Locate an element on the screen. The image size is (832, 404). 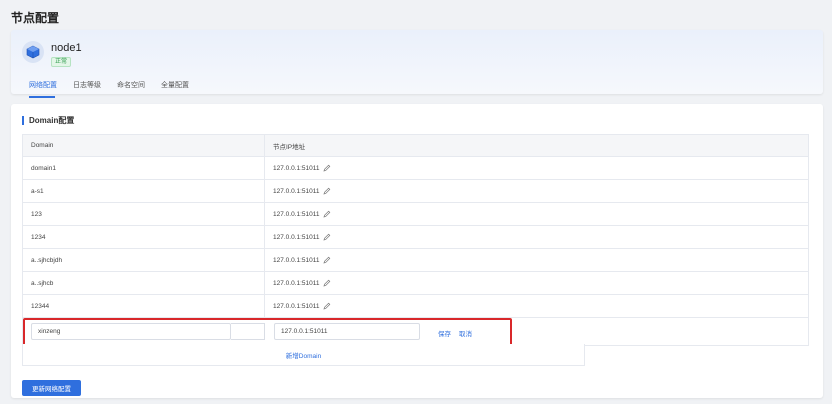
domain-cell: a..sjhcbjdh is located at coordinates (144, 260).